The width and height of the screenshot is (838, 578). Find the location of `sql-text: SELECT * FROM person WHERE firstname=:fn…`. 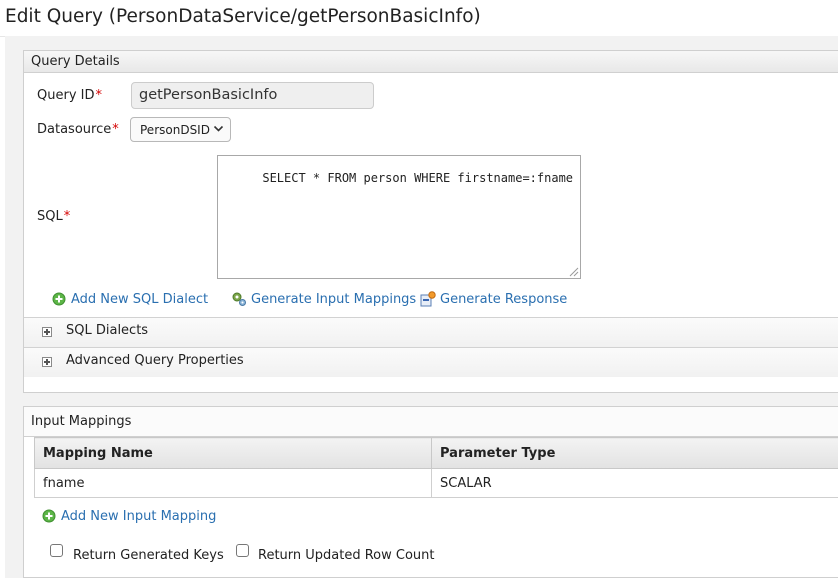

sql-text: SELECT * FROM person WHERE firstname=:fn… is located at coordinates (418, 178).